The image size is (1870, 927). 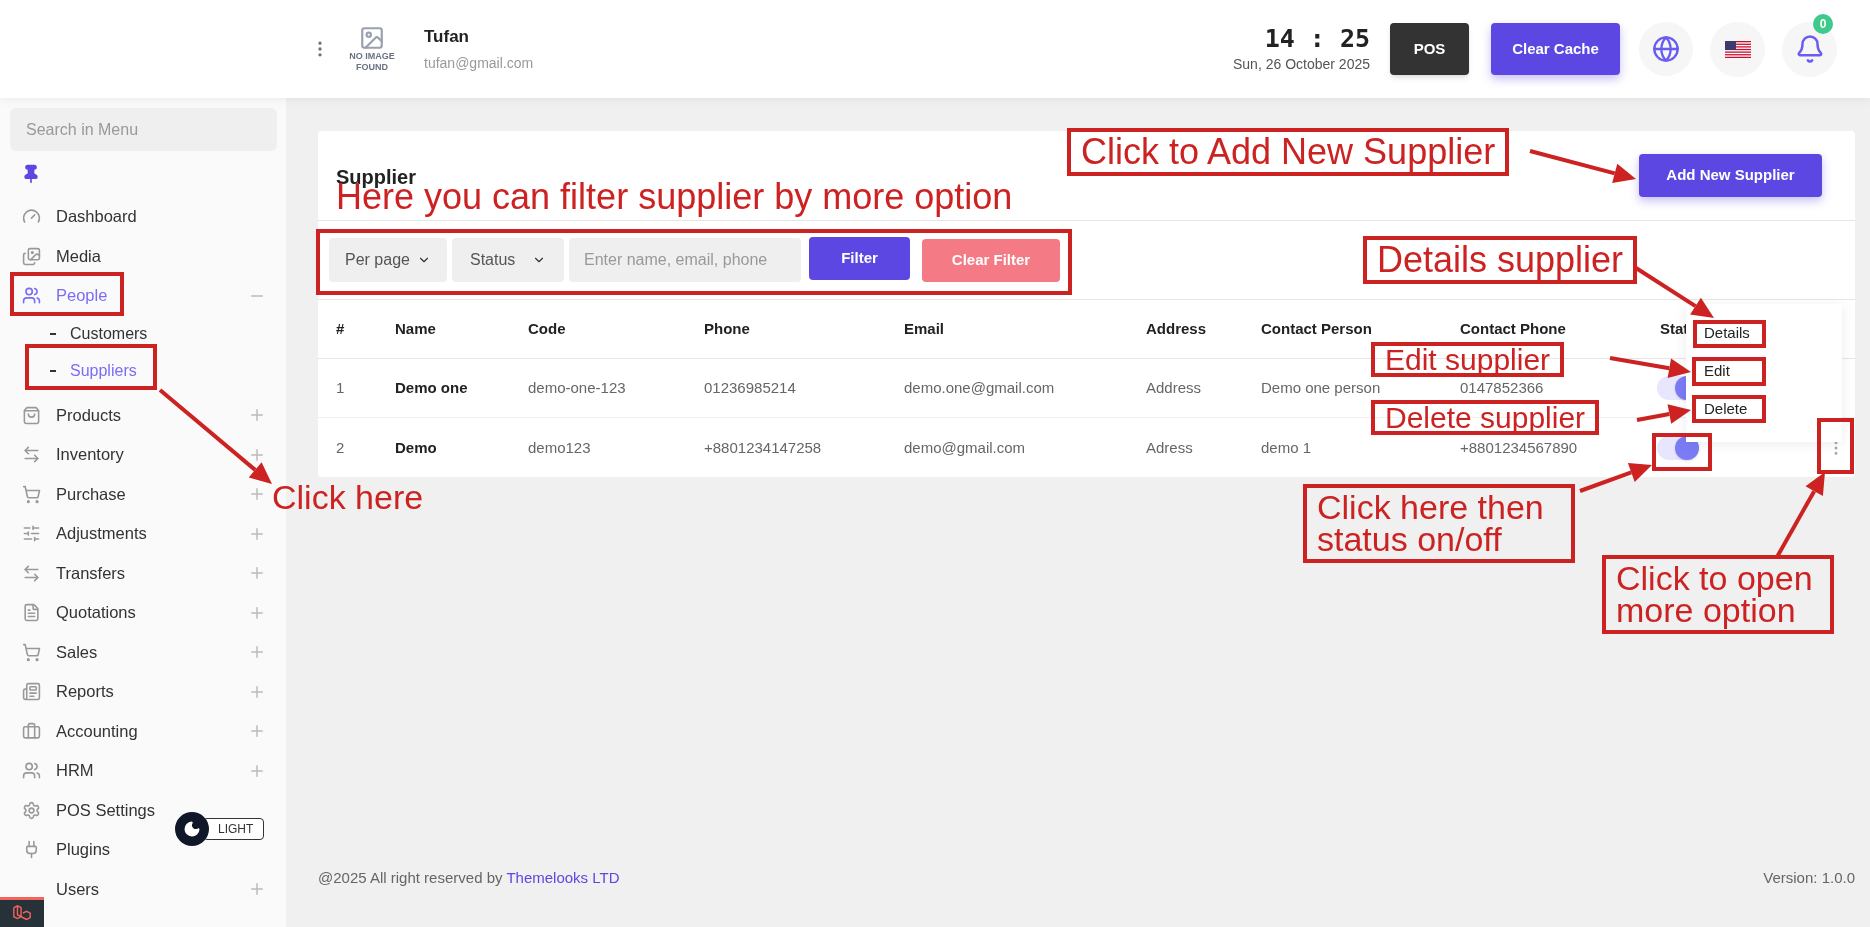 What do you see at coordinates (1663, 414) in the screenshot?
I see `annotation-arrow` at bounding box center [1663, 414].